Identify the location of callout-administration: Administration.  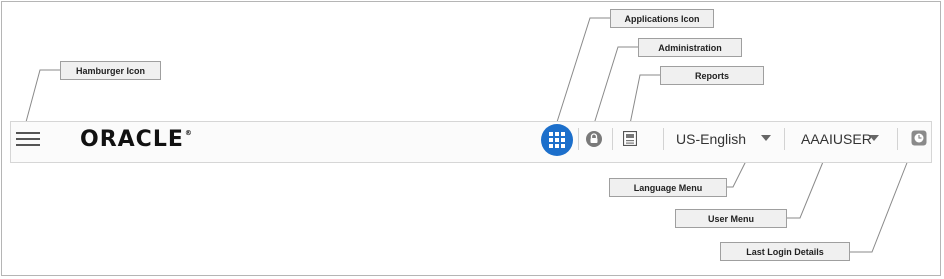
(690, 47).